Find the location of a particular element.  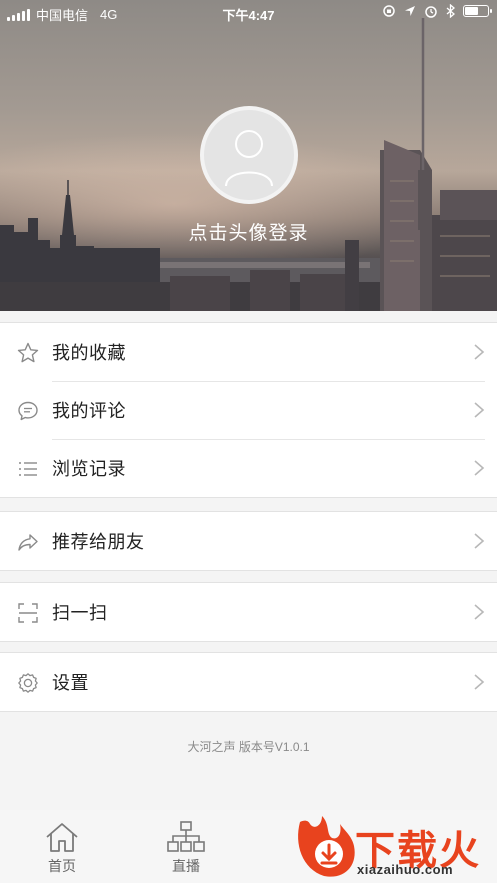

menu-item-share: 推荐给朋友 is located at coordinates (248, 541).